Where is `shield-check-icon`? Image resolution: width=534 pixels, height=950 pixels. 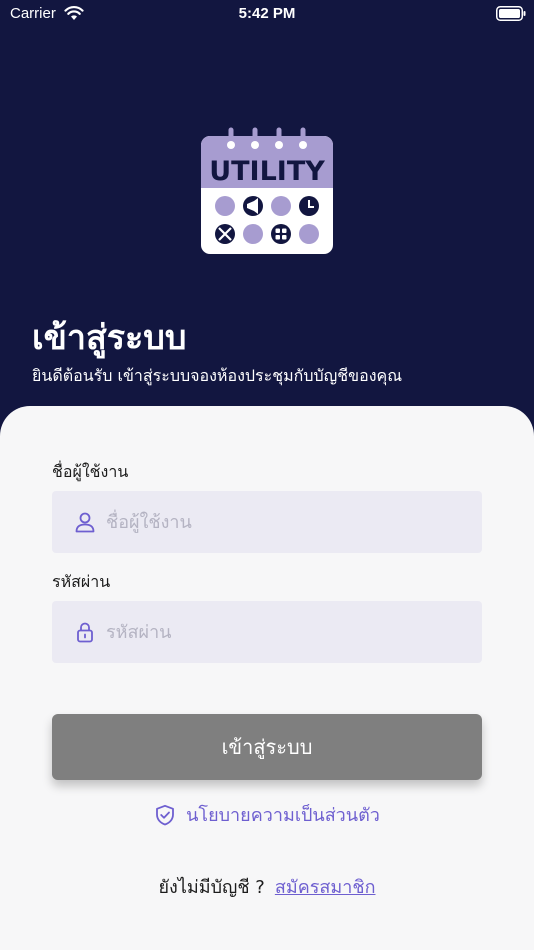 shield-check-icon is located at coordinates (165, 814).